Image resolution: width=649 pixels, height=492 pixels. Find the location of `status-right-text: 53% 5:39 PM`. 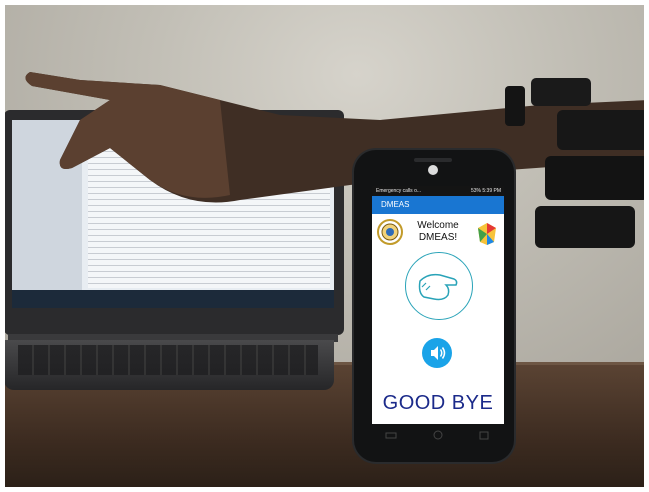

status-right-text: 53% 5:39 PM is located at coordinates (485, 191).